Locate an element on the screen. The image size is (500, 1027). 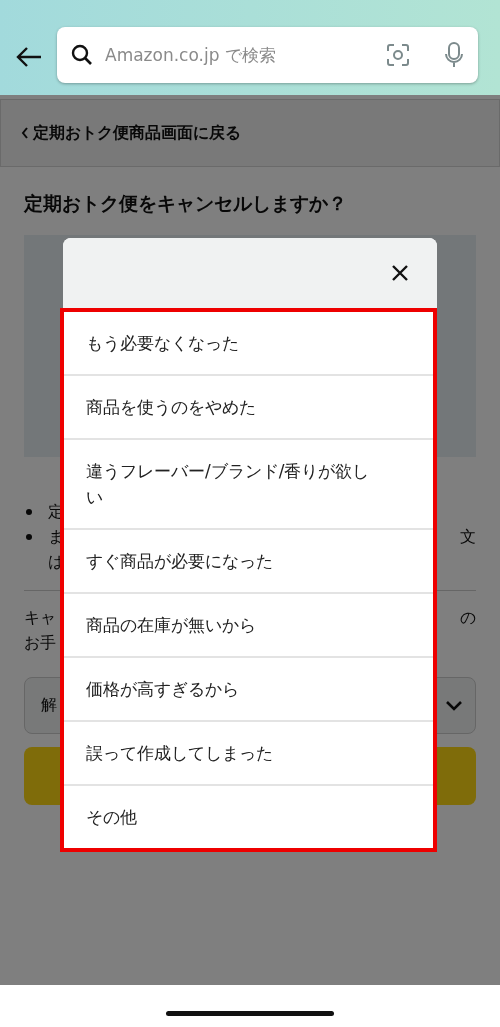
home-indicator is located at coordinates (250, 1013).